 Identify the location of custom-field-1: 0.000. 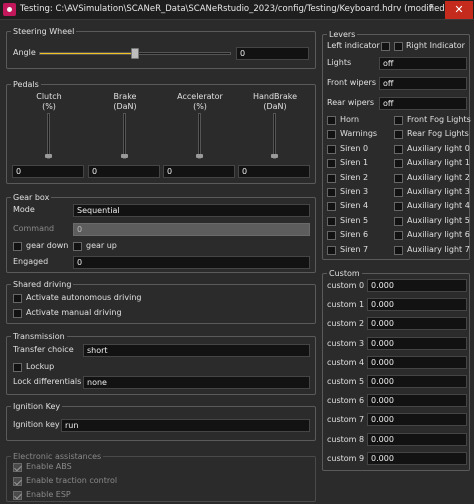
(417, 305).